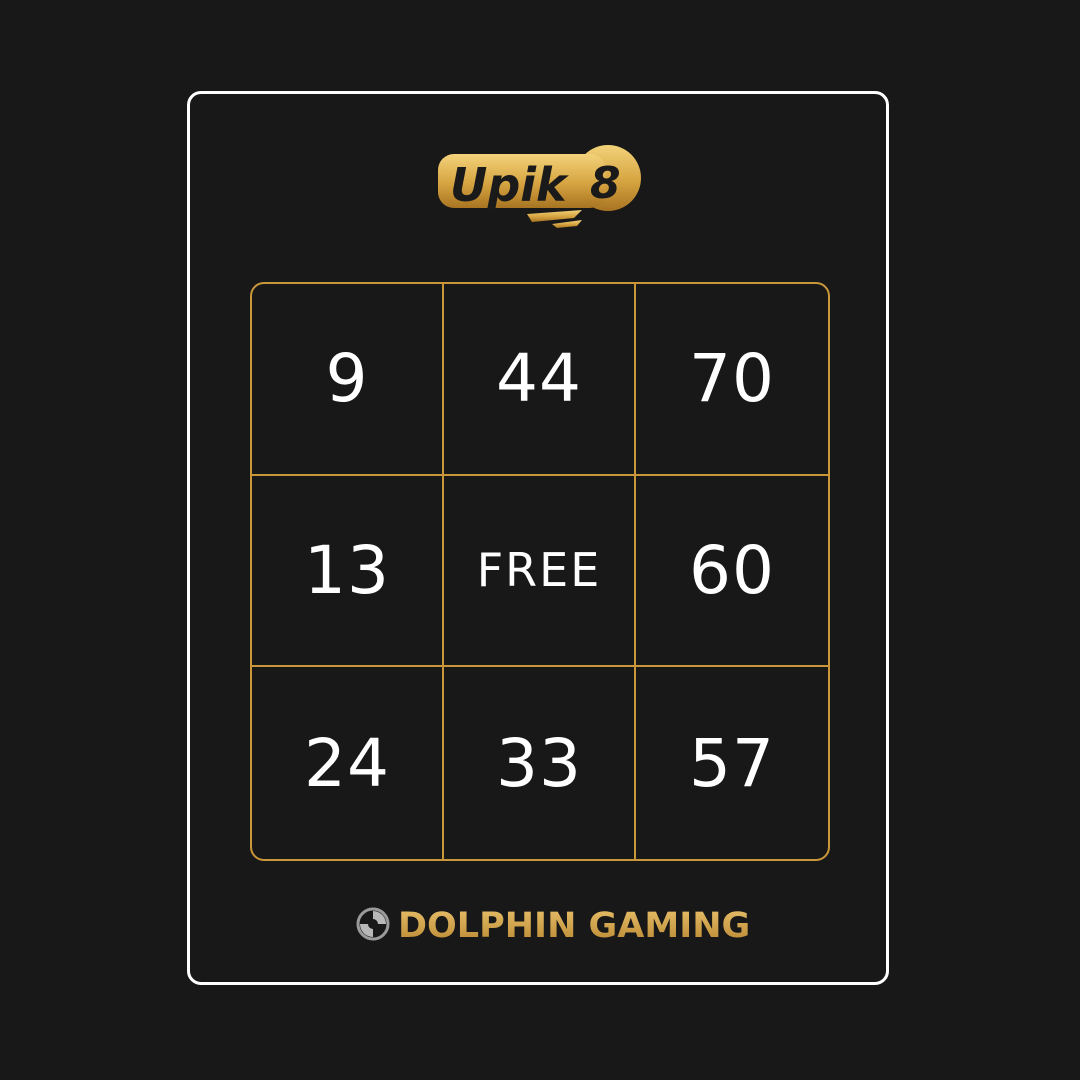  What do you see at coordinates (373, 926) in the screenshot?
I see `dolphin-gaming-icon` at bounding box center [373, 926].